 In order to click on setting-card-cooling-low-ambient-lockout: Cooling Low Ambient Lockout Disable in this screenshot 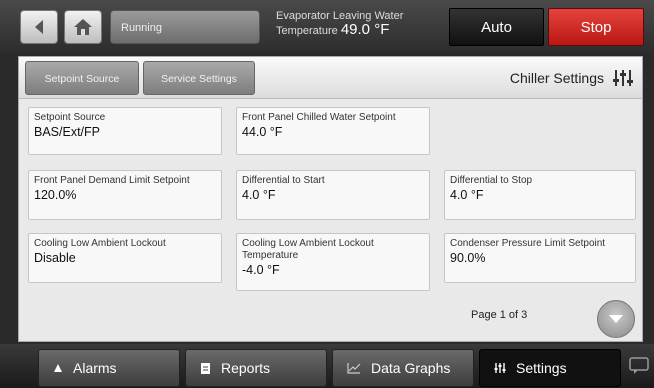, I will do `click(125, 258)`.